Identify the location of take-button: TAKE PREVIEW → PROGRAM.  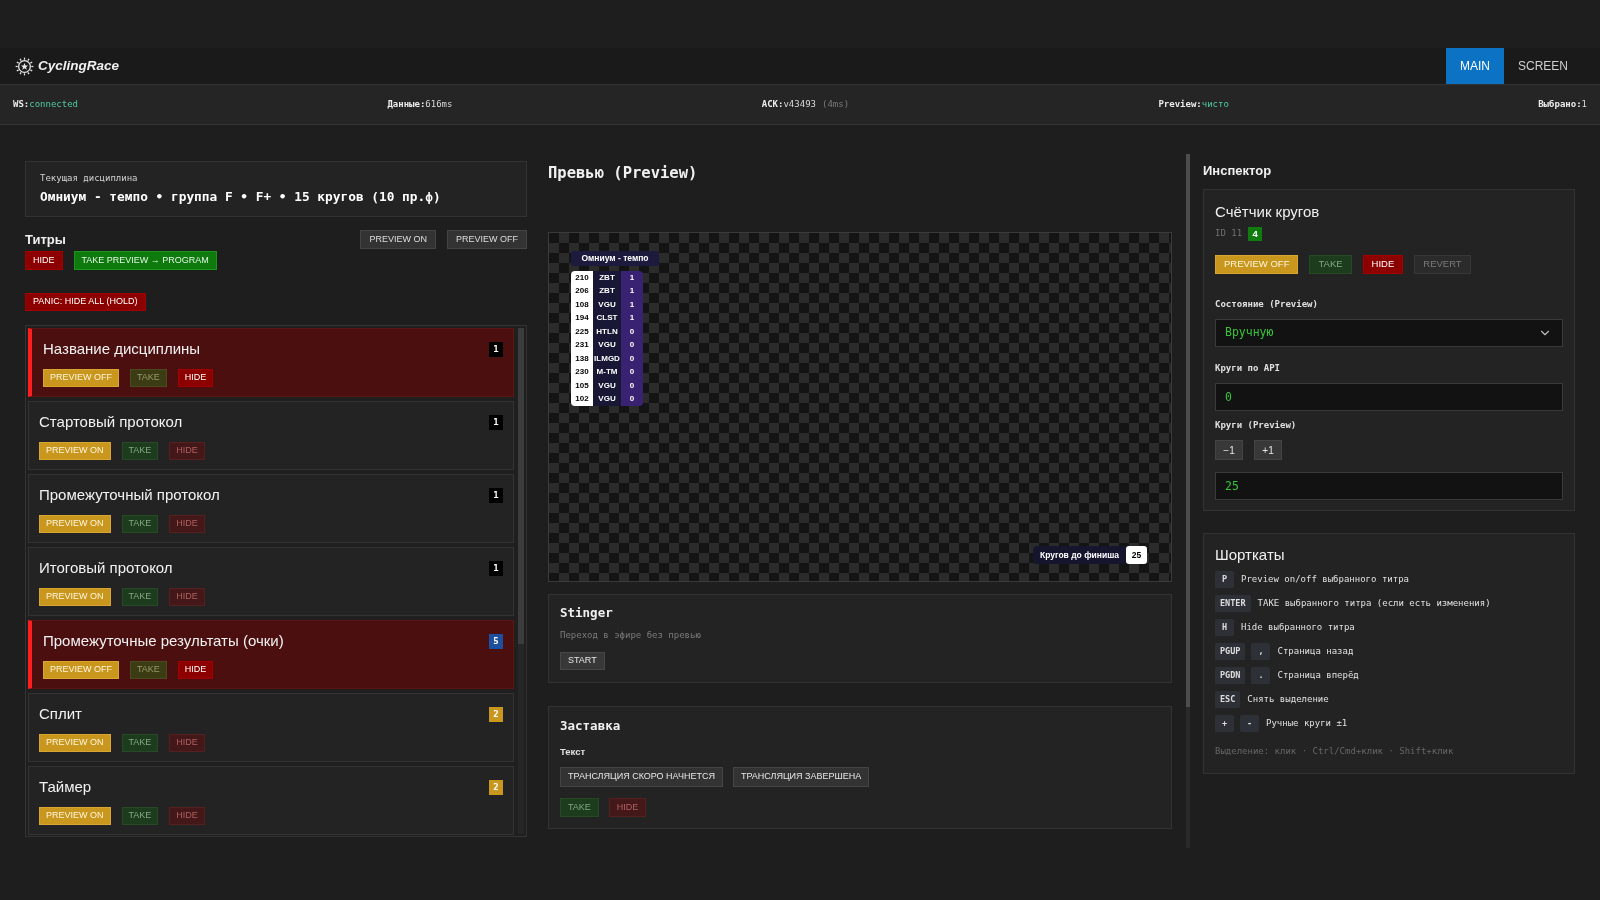
(145, 260).